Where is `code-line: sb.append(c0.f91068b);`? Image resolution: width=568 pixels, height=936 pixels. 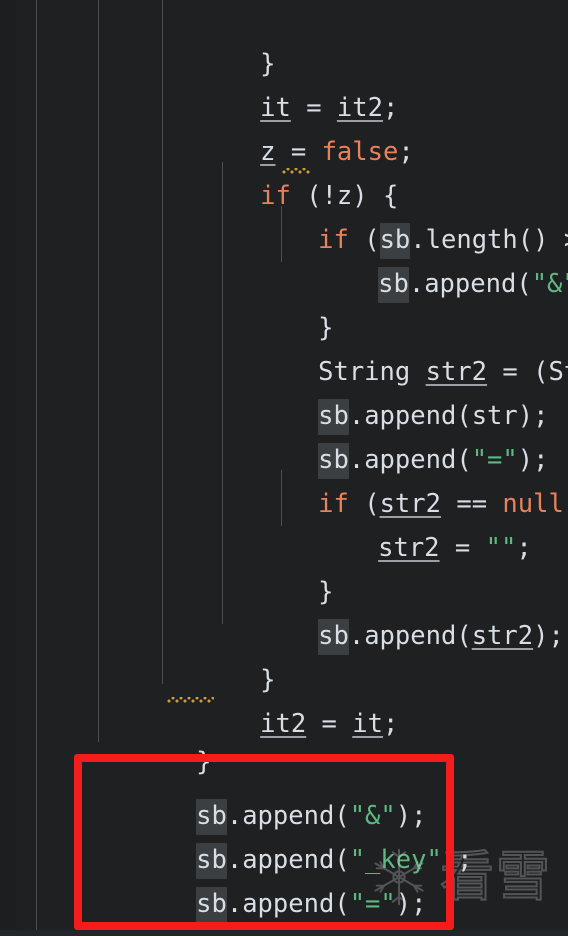 code-line: sb.append(c0.f91068b); is located at coordinates (319, 909).